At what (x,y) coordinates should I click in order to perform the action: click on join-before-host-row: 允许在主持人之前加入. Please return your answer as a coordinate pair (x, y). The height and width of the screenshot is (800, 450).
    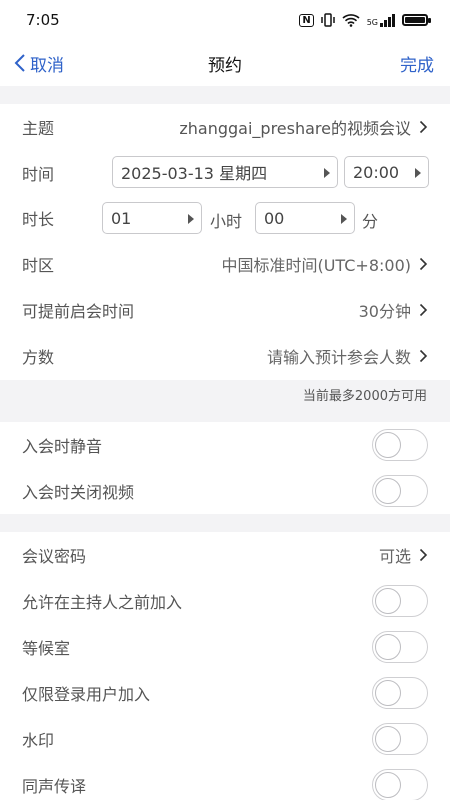
    Looking at the image, I should click on (225, 601).